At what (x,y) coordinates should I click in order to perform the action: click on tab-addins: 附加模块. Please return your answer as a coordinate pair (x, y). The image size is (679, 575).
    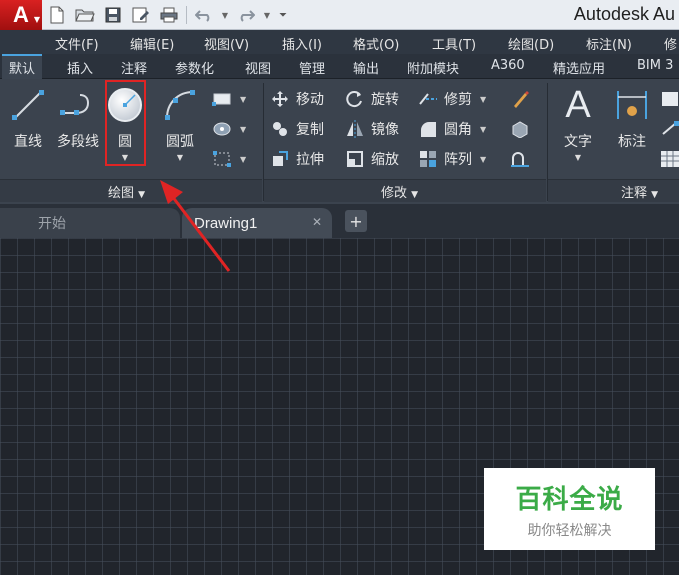
    Looking at the image, I should click on (433, 66).